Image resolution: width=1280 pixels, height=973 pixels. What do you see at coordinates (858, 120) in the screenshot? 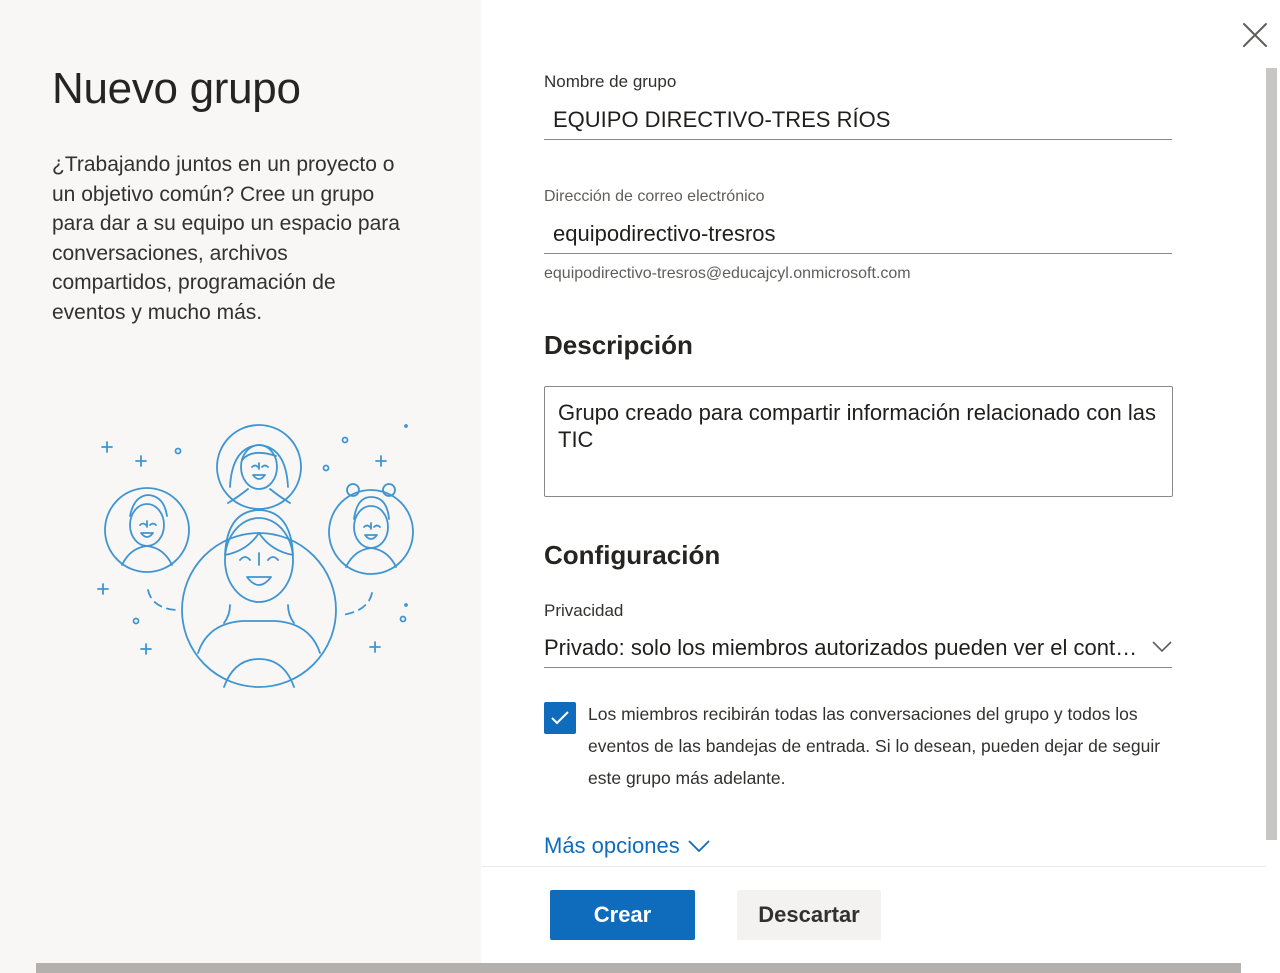
I see `group-name-input` at bounding box center [858, 120].